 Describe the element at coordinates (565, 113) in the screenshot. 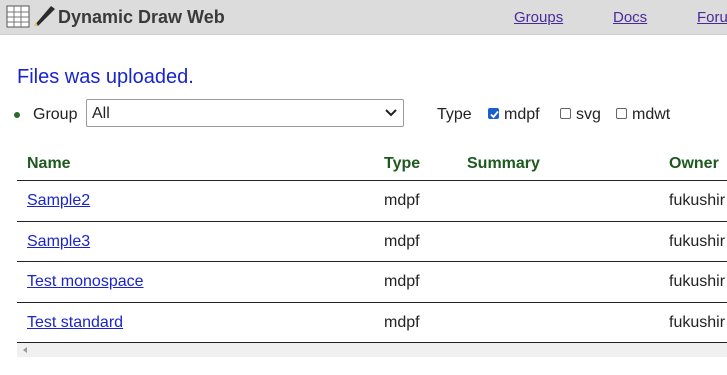

I see `type-checkbox-svg` at that location.